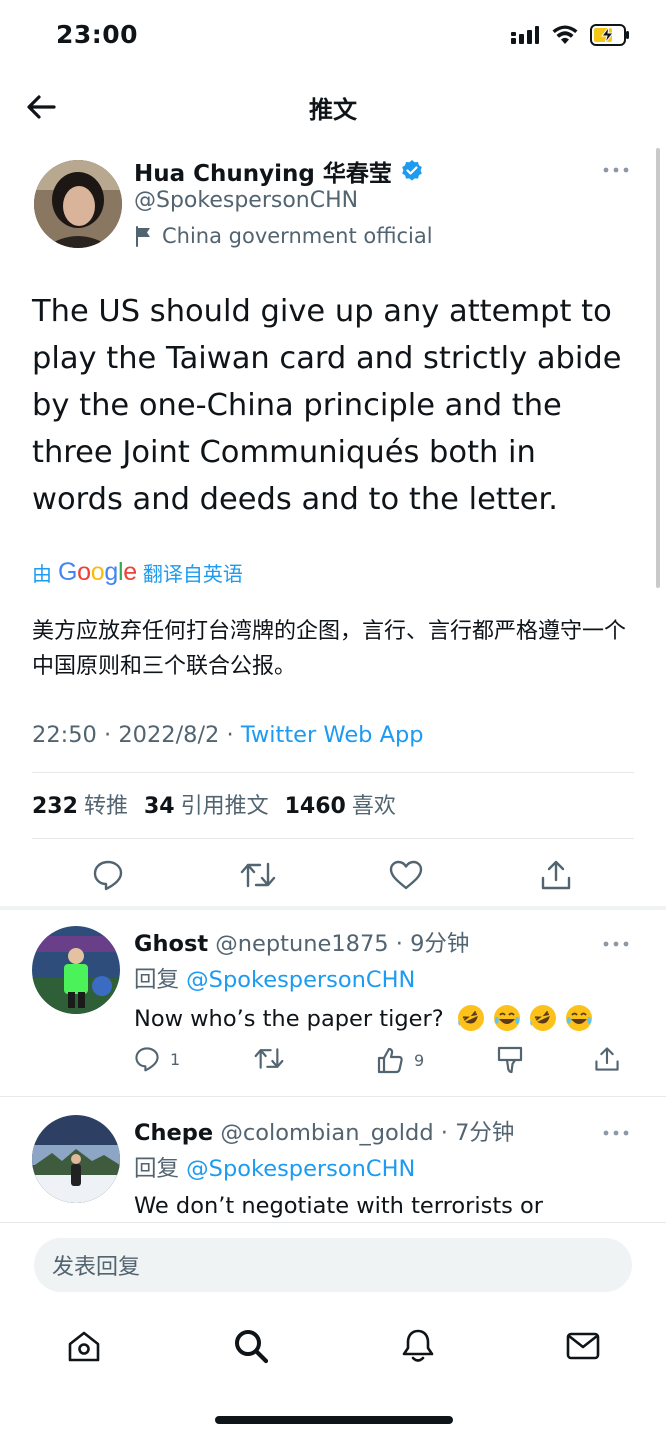  I want to click on google-logo: Google, so click(97, 572).